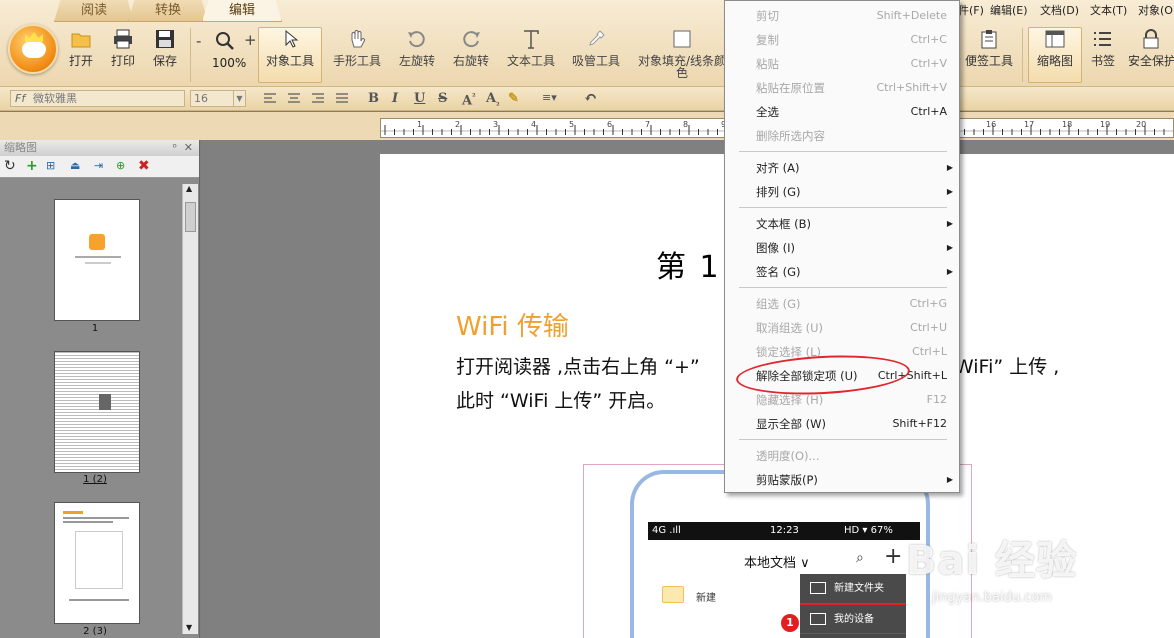  Describe the element at coordinates (673, 594) in the screenshot. I see `folder-icon` at that location.